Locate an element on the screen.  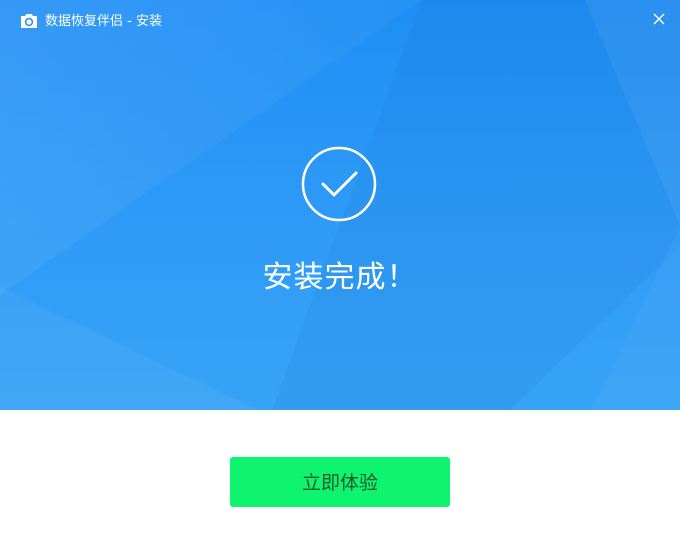
window-title: 数据恢复伴侣 - 安装 is located at coordinates (103, 21).